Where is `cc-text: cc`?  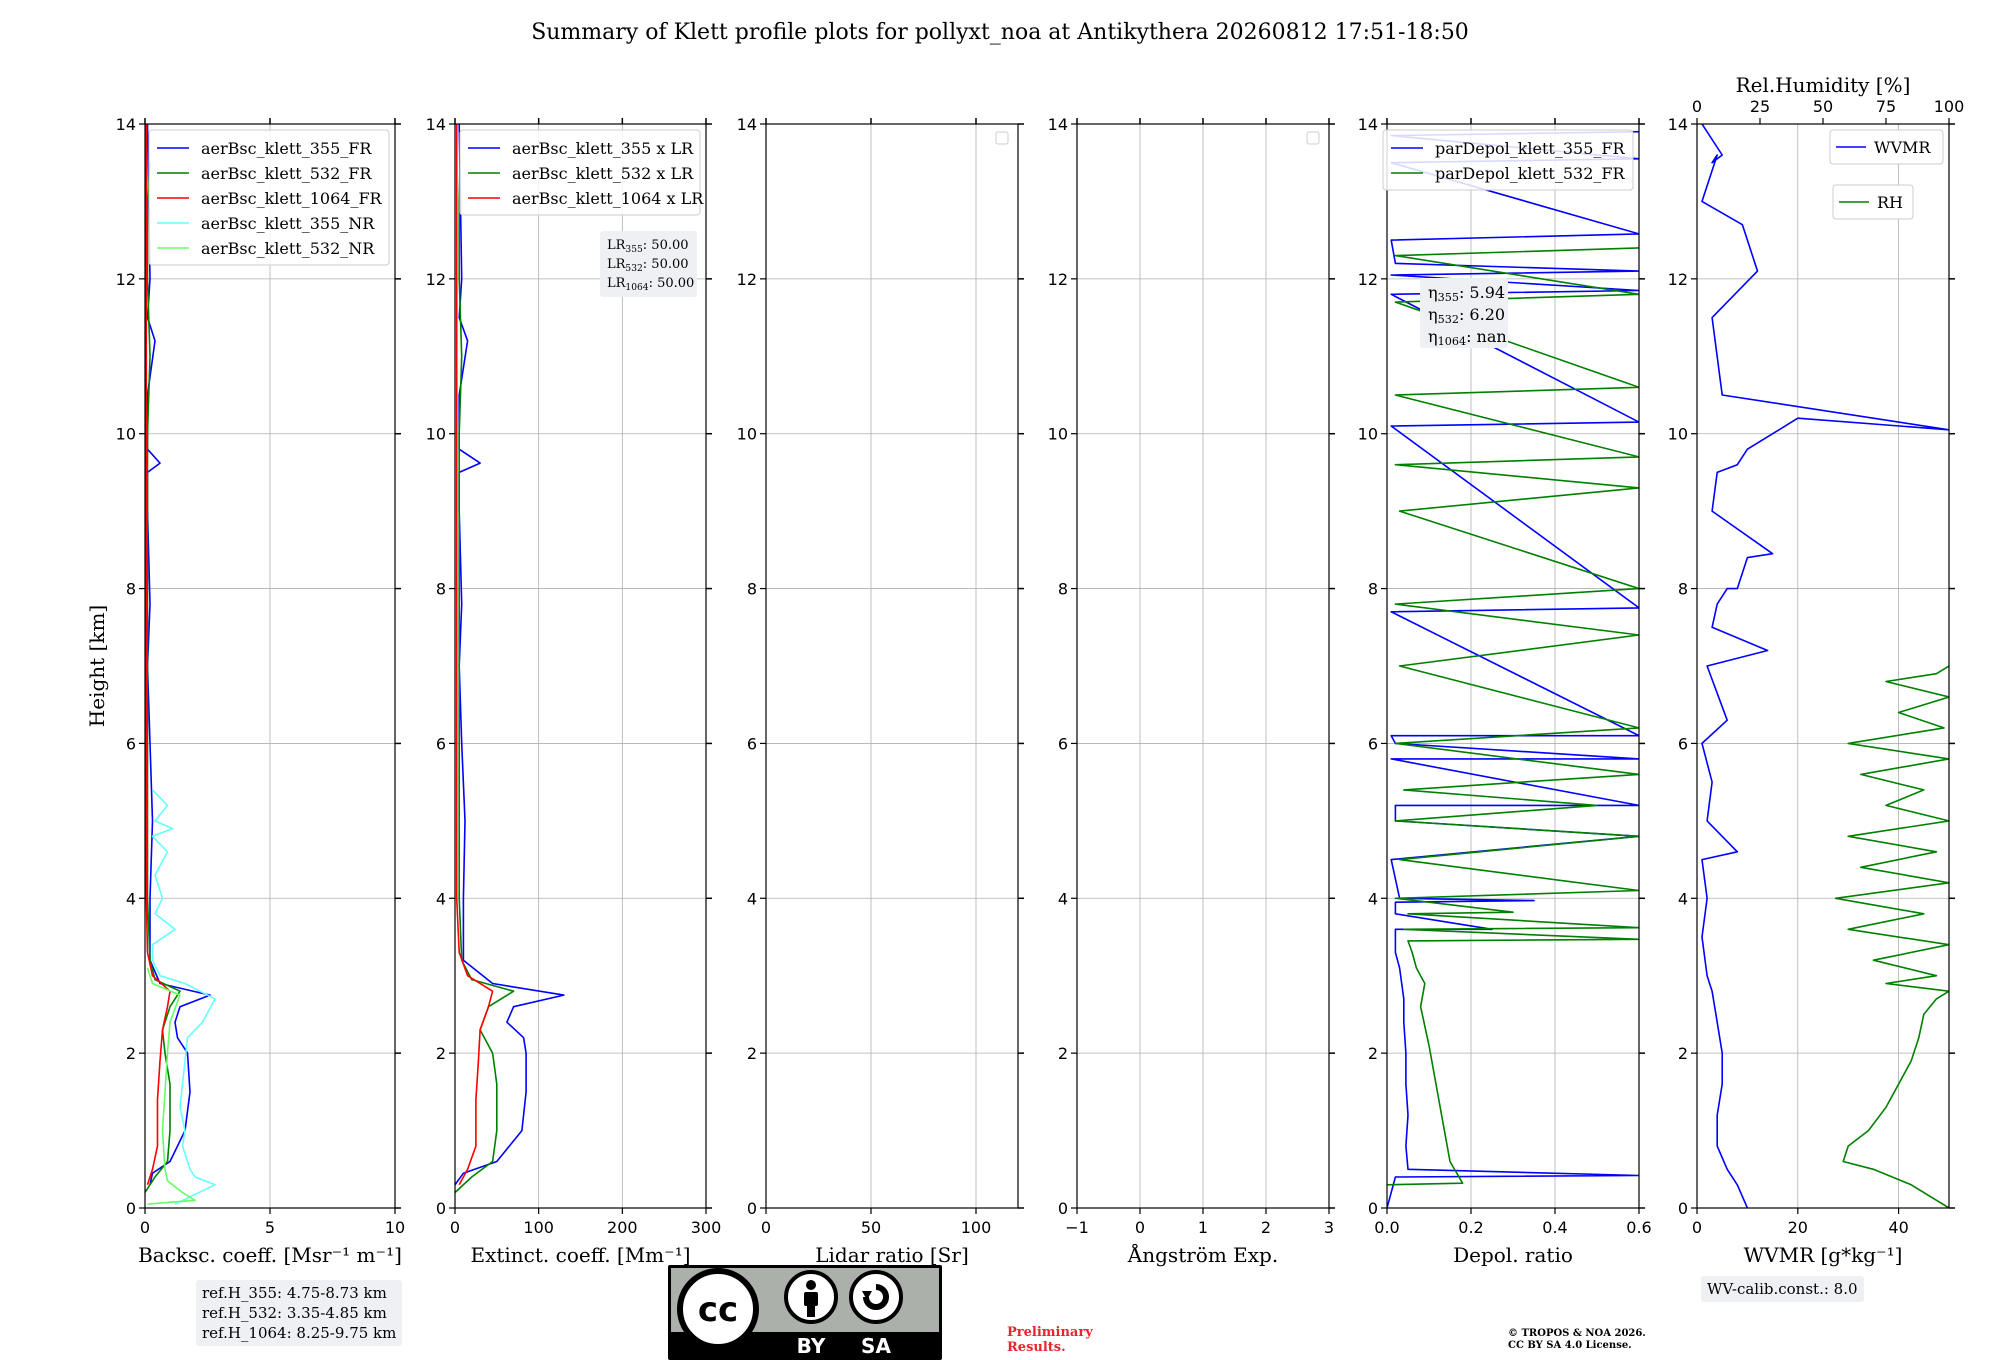 cc-text: cc is located at coordinates (718, 1310).